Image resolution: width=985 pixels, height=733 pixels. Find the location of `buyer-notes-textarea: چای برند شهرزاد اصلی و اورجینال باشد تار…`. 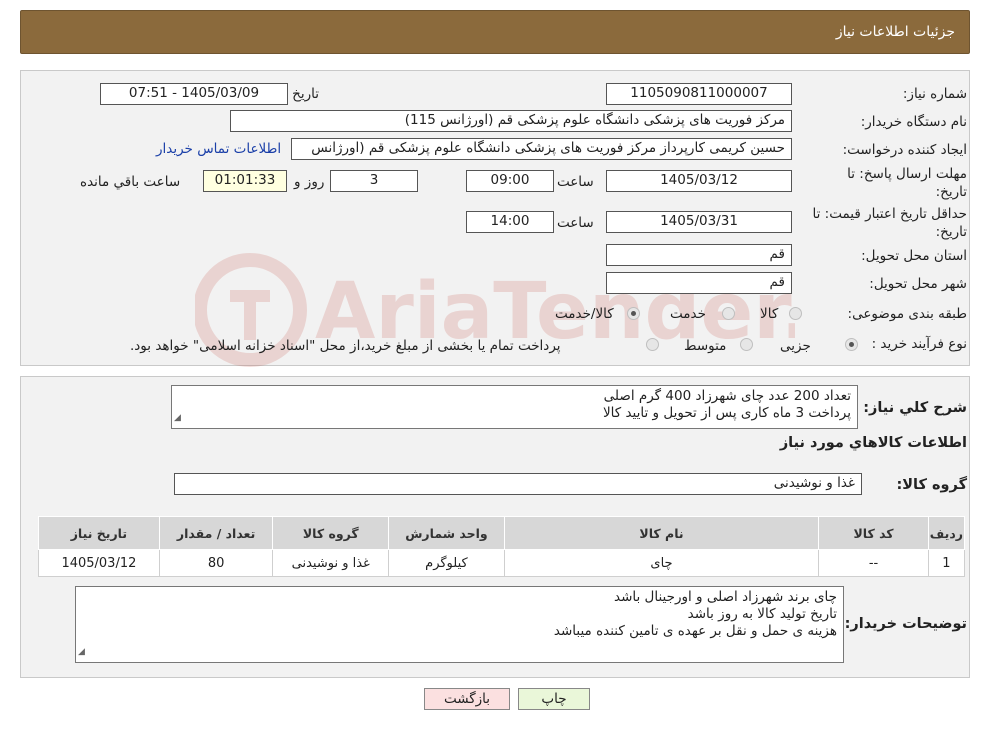

buyer-notes-textarea: چای برند شهرزاد اصلی و اورجینال باشد تار… is located at coordinates (459, 624).